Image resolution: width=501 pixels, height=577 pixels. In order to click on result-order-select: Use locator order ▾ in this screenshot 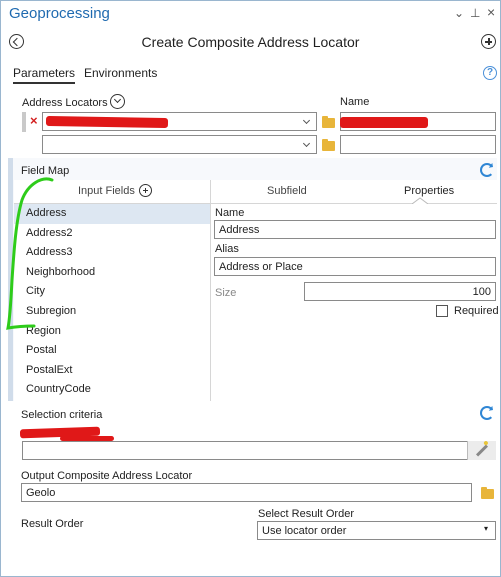, I will do `click(376, 530)`.